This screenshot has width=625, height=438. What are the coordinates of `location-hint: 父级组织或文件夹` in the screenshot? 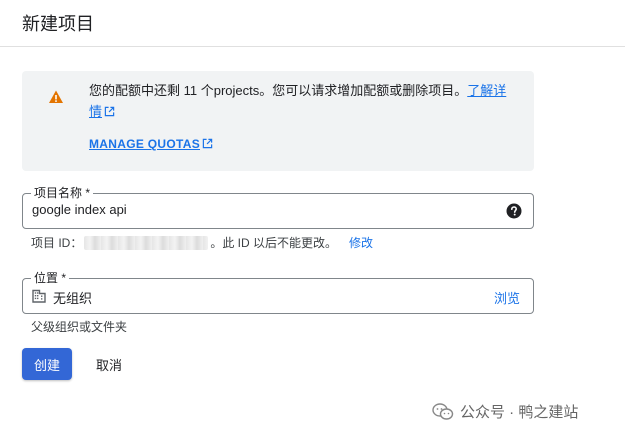 It's located at (79, 327).